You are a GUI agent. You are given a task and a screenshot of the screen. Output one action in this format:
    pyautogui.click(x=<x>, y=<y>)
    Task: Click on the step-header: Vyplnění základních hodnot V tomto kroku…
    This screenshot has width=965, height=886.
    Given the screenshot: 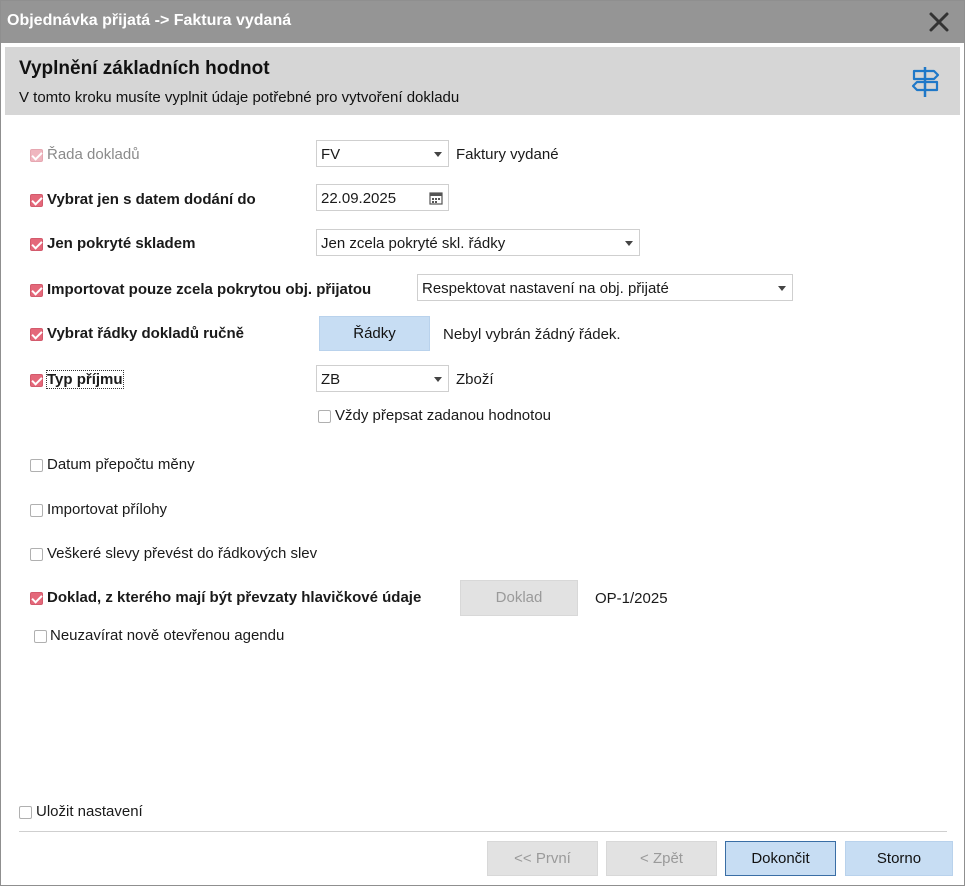 What is the action you would take?
    pyautogui.click(x=482, y=81)
    